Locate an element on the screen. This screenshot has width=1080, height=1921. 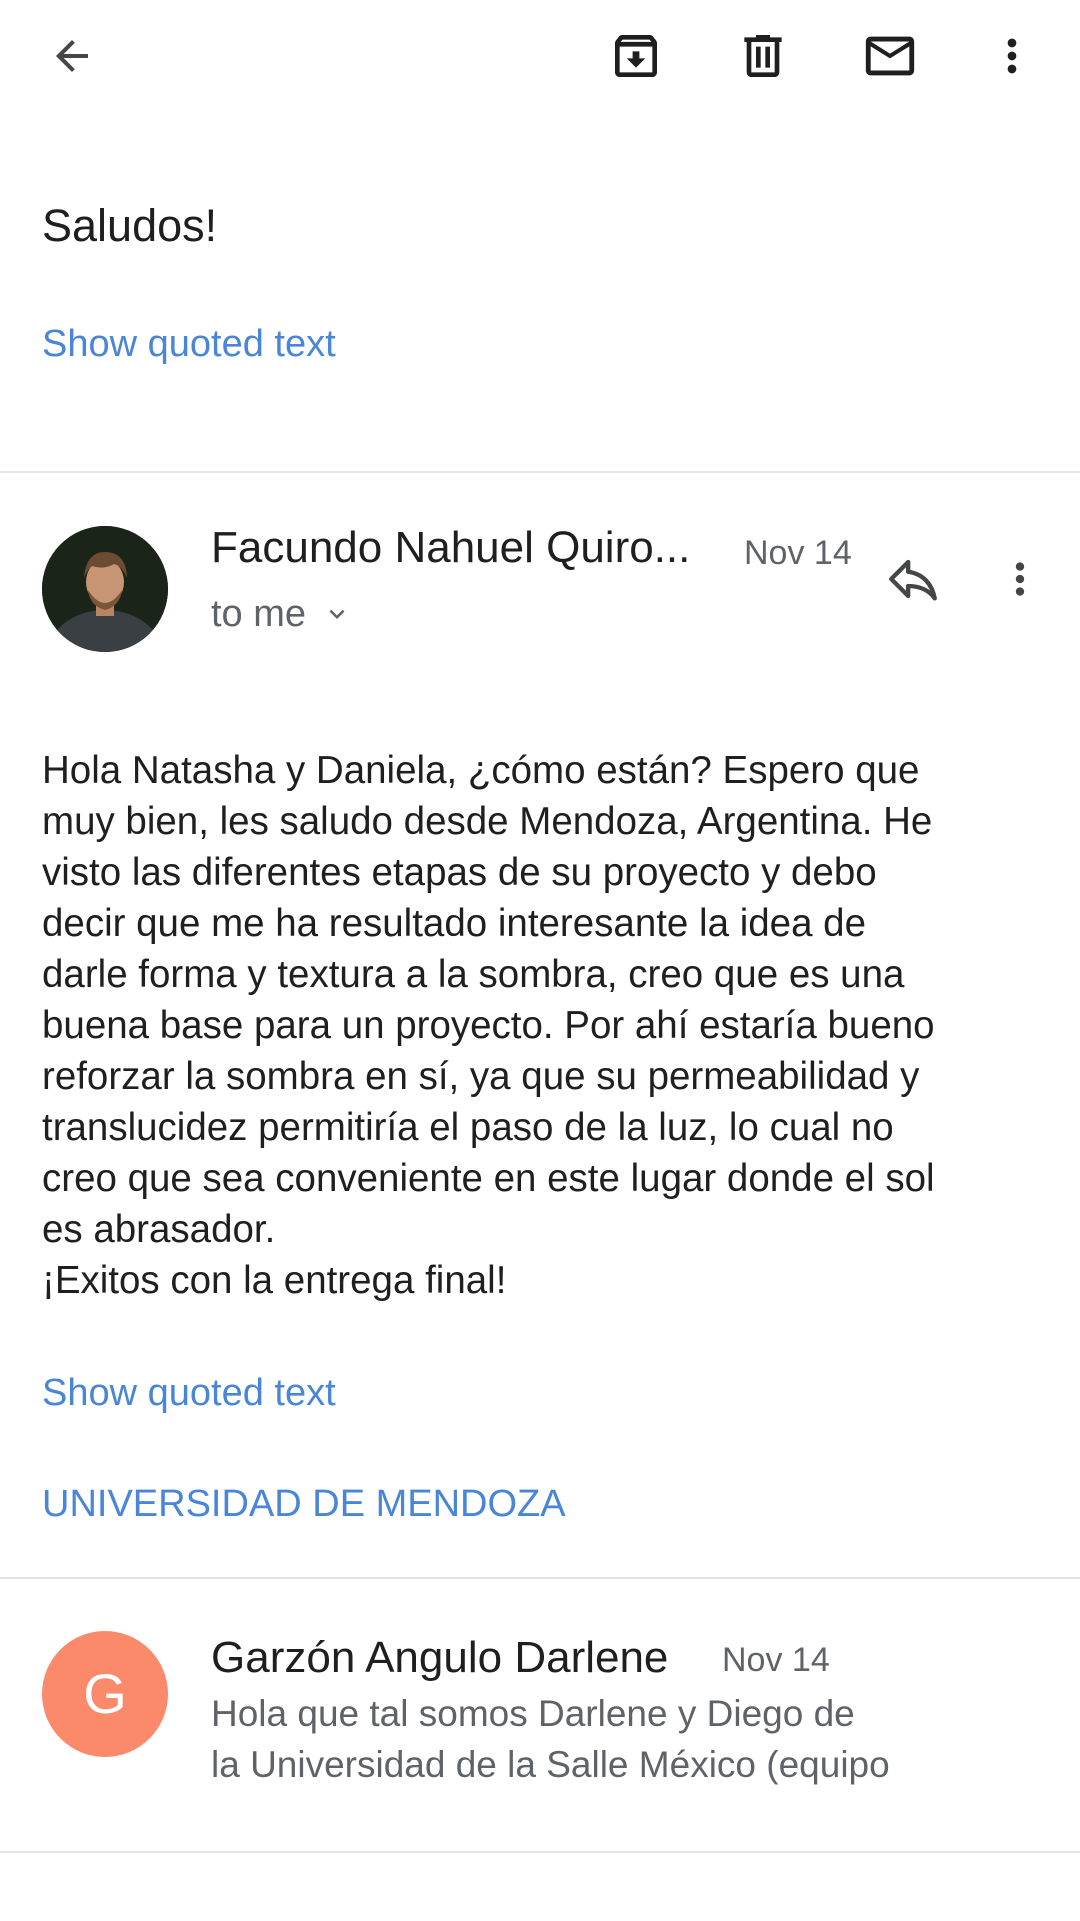
chevron-down-icon is located at coordinates (337, 614).